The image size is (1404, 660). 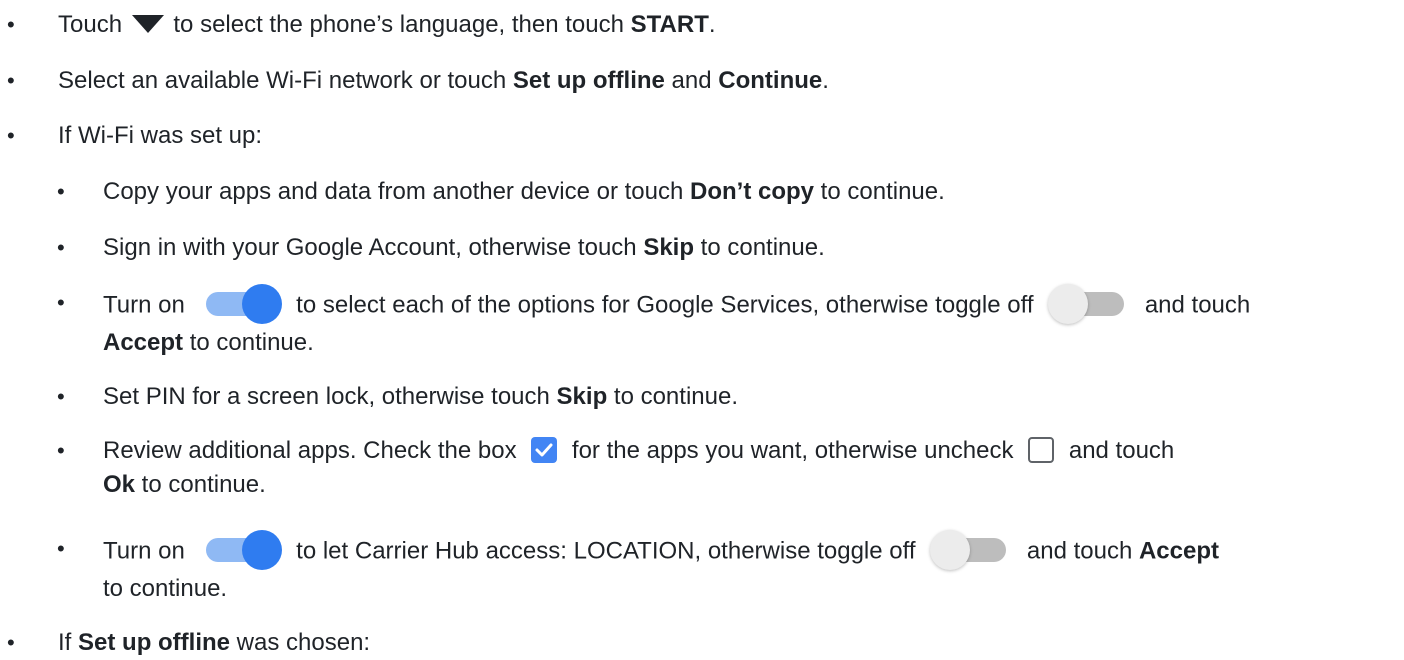 I want to click on dont-copy-keyword: Don’t copy, so click(x=752, y=191).